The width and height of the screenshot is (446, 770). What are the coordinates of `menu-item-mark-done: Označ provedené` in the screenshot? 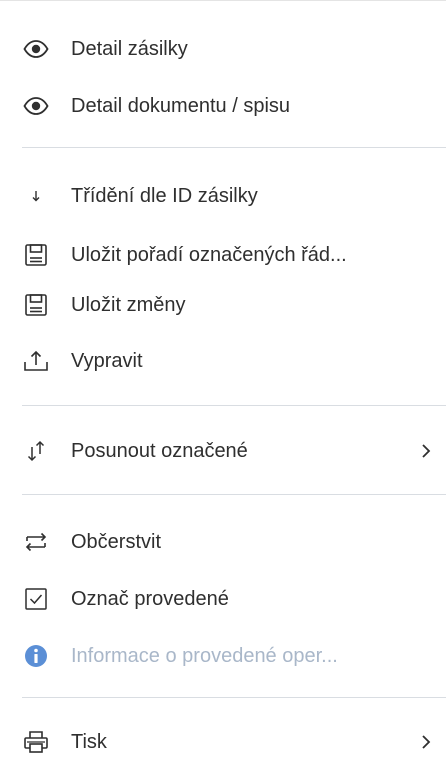 It's located at (223, 599).